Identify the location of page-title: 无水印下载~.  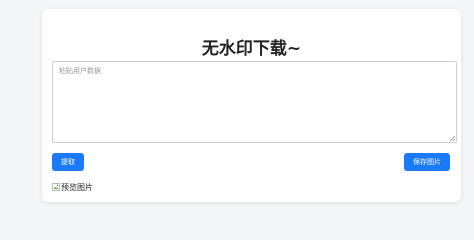
(251, 49).